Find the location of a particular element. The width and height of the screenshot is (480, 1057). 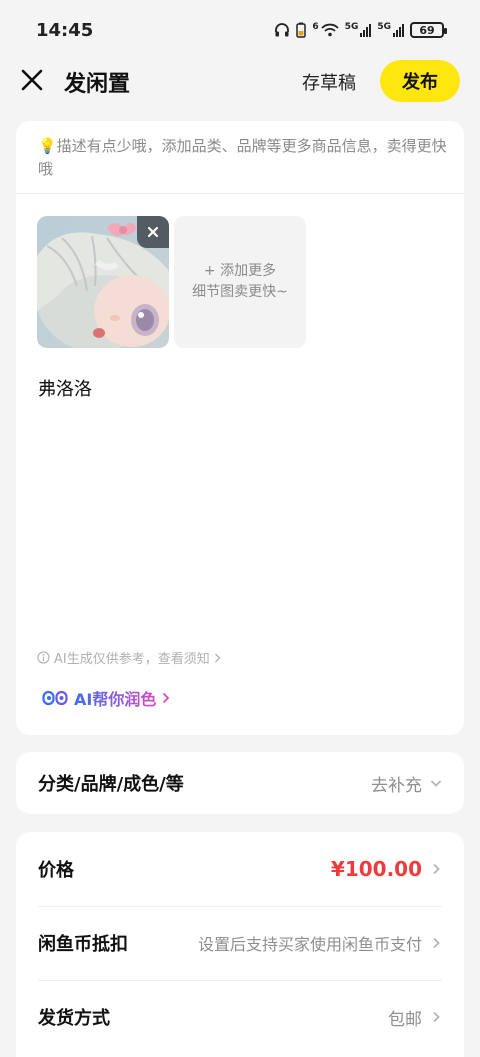

coin-deduction-value: 设置后支持买家使用闲鱼币支付 is located at coordinates (309, 944).